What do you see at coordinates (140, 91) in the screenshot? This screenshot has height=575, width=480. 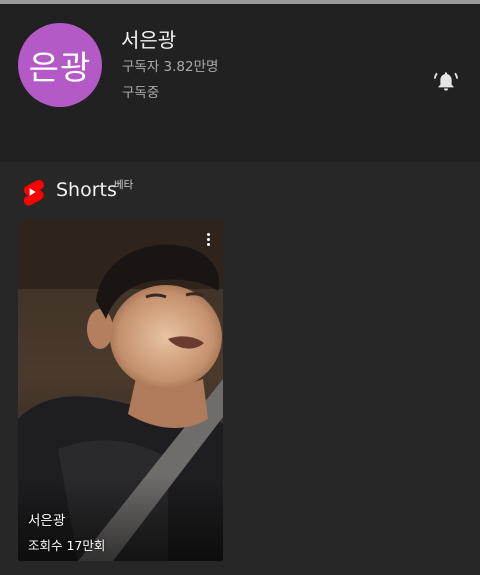 I see `subscribed-status: 구독중` at bounding box center [140, 91].